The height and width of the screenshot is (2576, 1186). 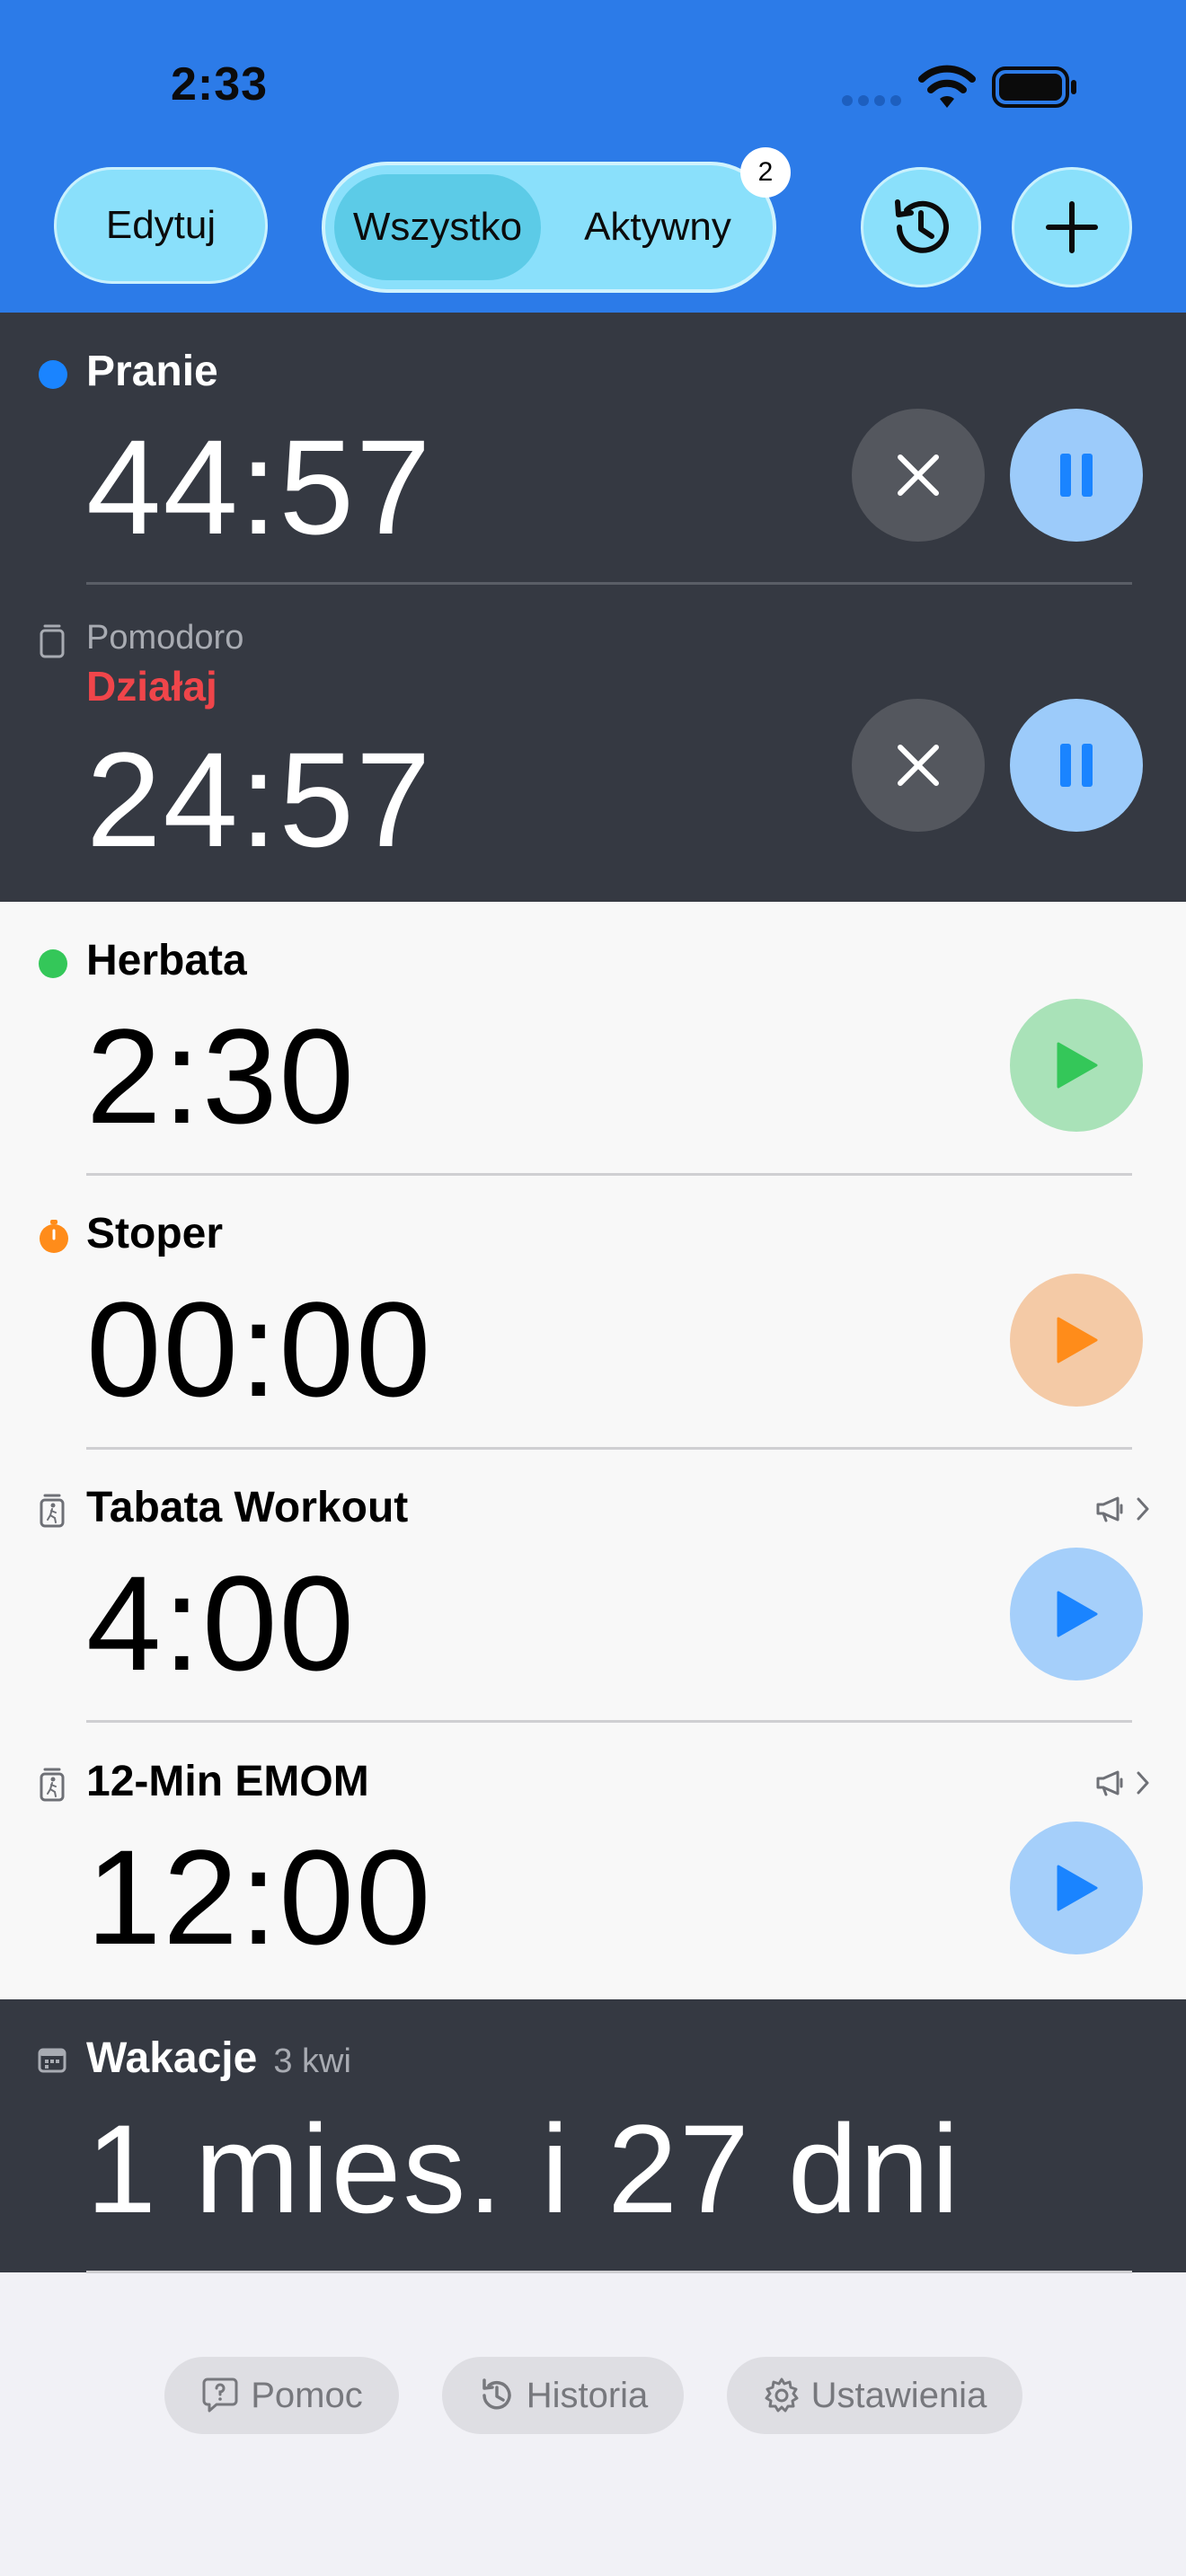 I want to click on settings-button: Ustawienia, so click(x=874, y=2395).